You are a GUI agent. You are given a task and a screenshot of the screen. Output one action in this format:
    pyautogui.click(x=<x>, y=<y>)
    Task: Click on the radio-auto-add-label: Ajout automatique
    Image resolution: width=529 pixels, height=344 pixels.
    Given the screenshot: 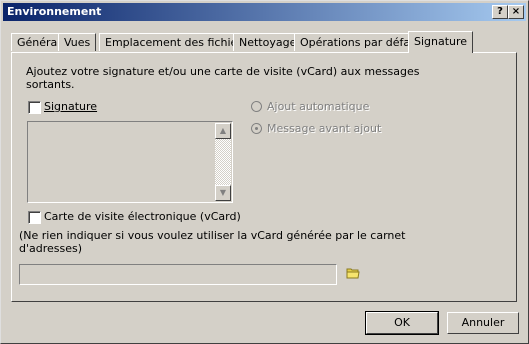 What is the action you would take?
    pyautogui.click(x=318, y=106)
    